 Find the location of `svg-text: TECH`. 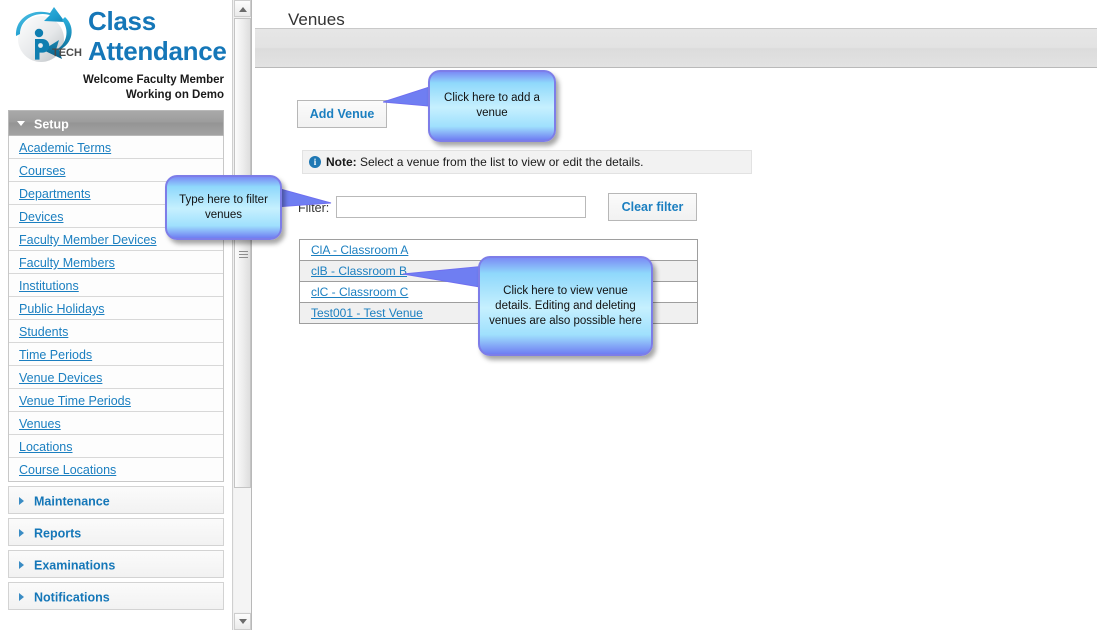

svg-text: TECH is located at coordinates (67, 53).